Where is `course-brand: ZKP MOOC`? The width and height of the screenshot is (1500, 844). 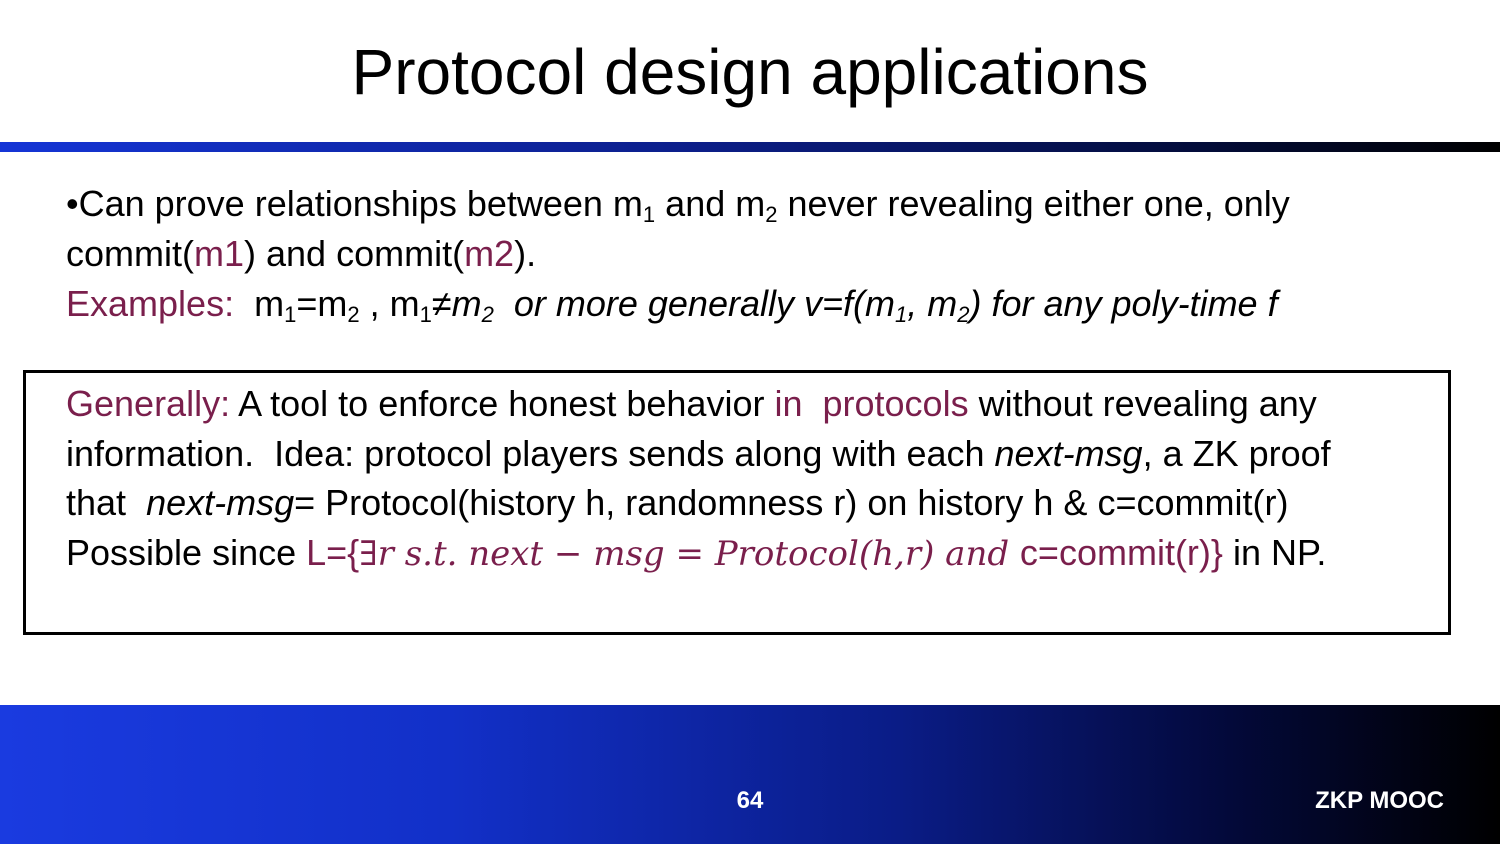
course-brand: ZKP MOOC is located at coordinates (1379, 800).